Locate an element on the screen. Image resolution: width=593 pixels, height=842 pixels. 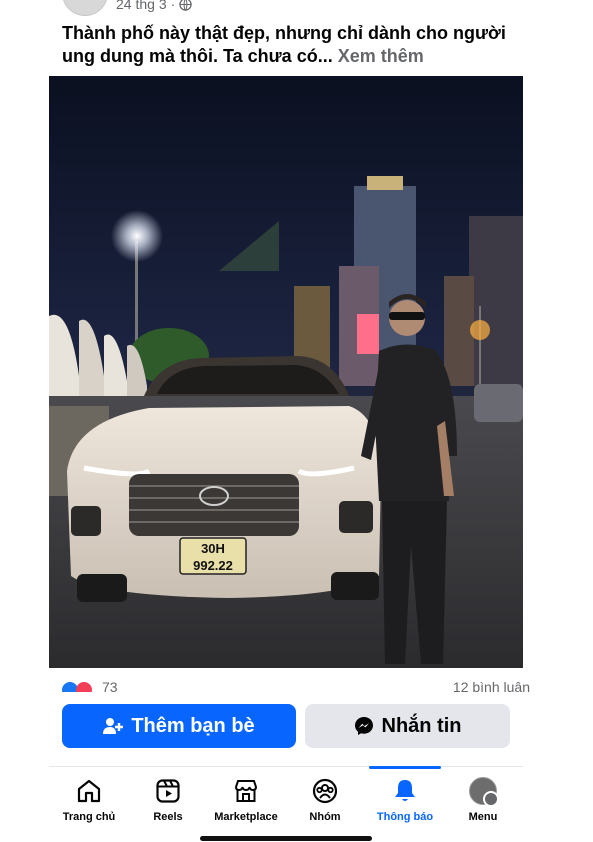
add-friend-icon is located at coordinates (113, 726).